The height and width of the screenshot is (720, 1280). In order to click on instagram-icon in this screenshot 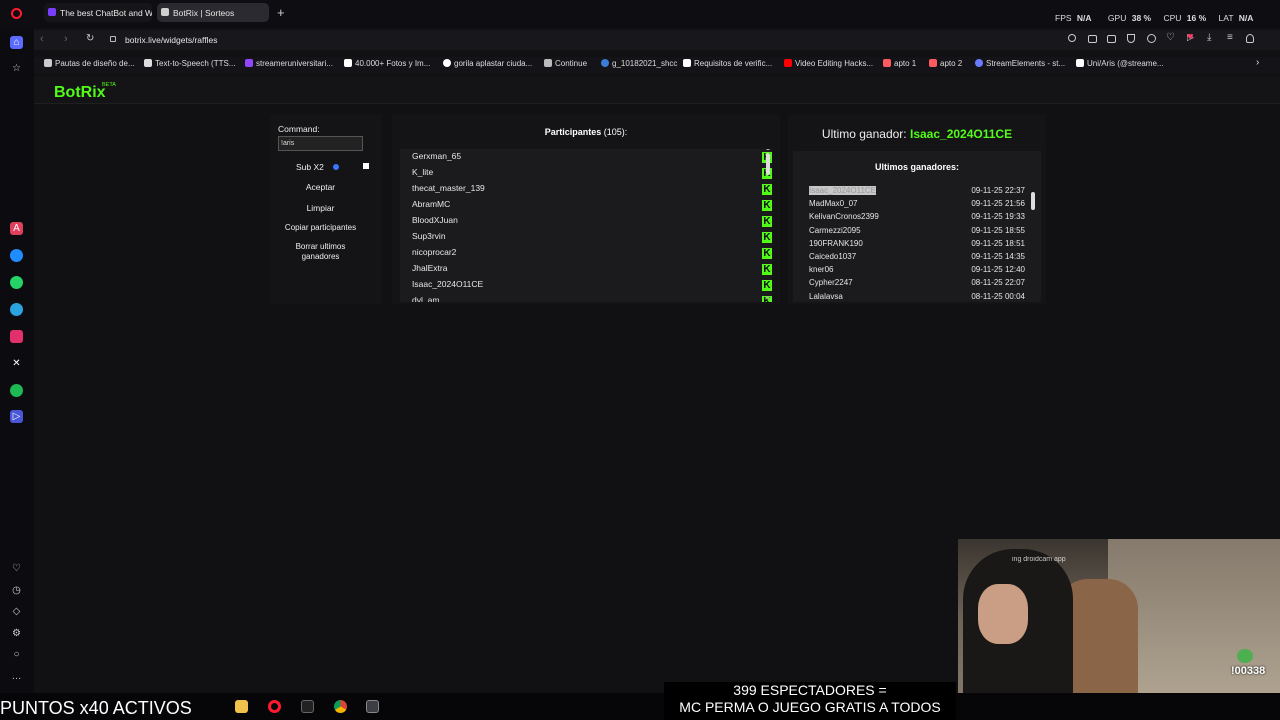, I will do `click(16, 336)`.